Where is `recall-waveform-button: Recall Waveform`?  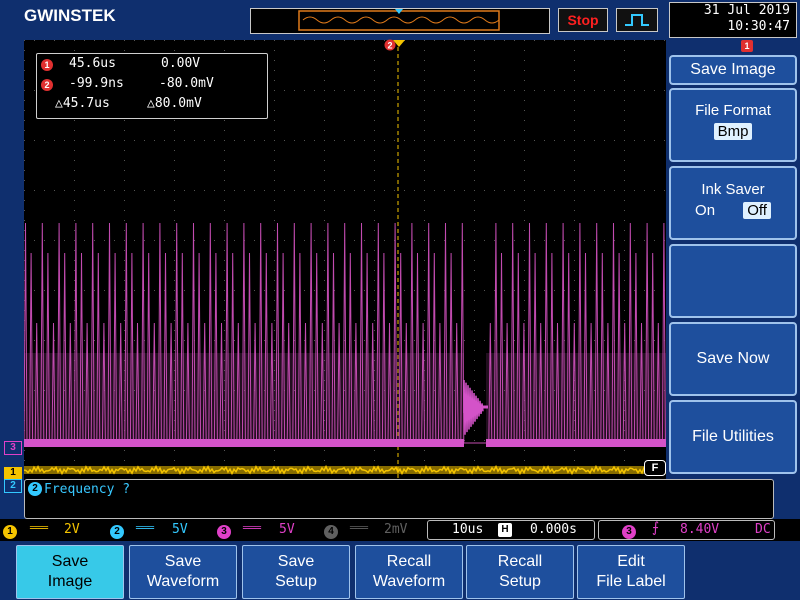
recall-waveform-button: Recall Waveform is located at coordinates (409, 572).